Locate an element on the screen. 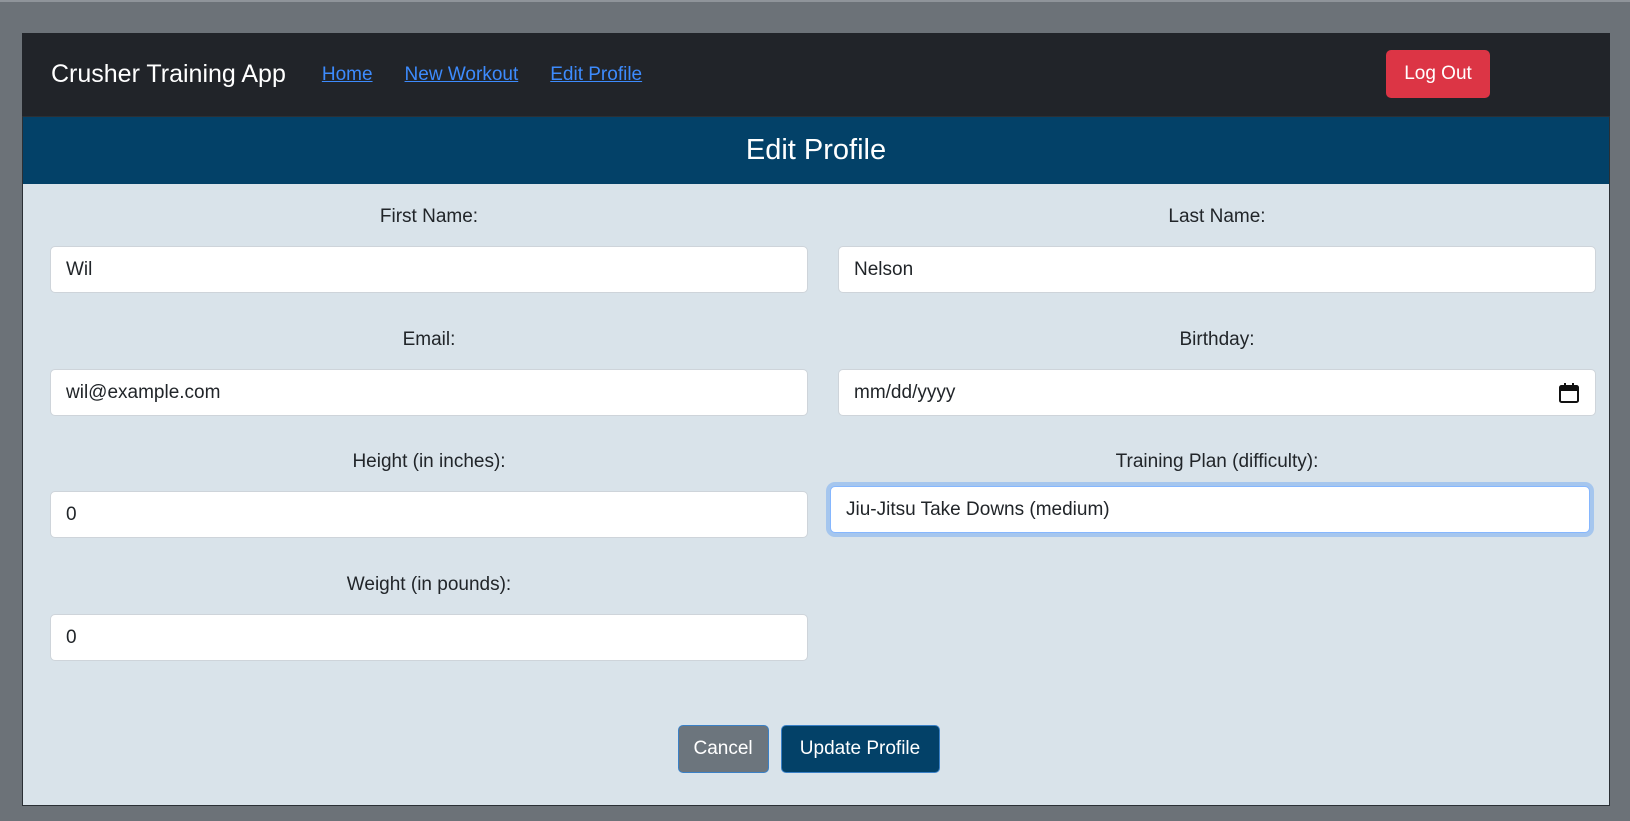 The width and height of the screenshot is (1630, 821). email-input: wil@example.com is located at coordinates (429, 392).